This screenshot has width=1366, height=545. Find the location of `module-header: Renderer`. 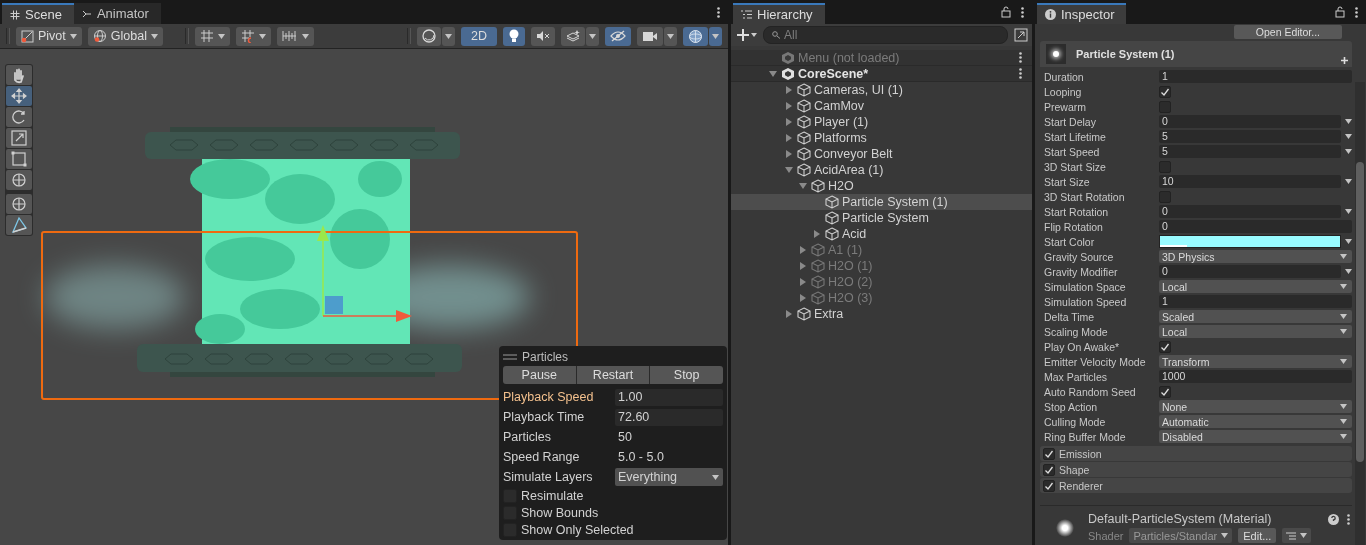

module-header: Renderer is located at coordinates (1081, 485).